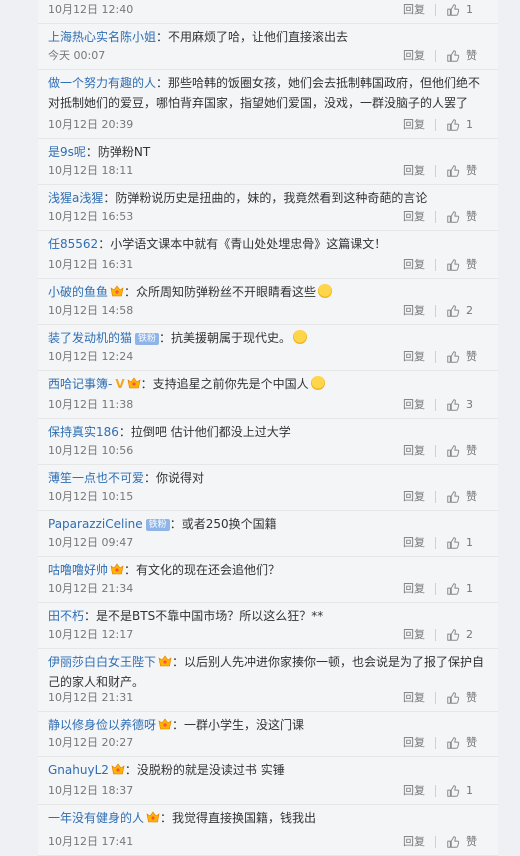  I want to click on comment-meta: 10月12日 18:37 回复 1, so click(268, 791).